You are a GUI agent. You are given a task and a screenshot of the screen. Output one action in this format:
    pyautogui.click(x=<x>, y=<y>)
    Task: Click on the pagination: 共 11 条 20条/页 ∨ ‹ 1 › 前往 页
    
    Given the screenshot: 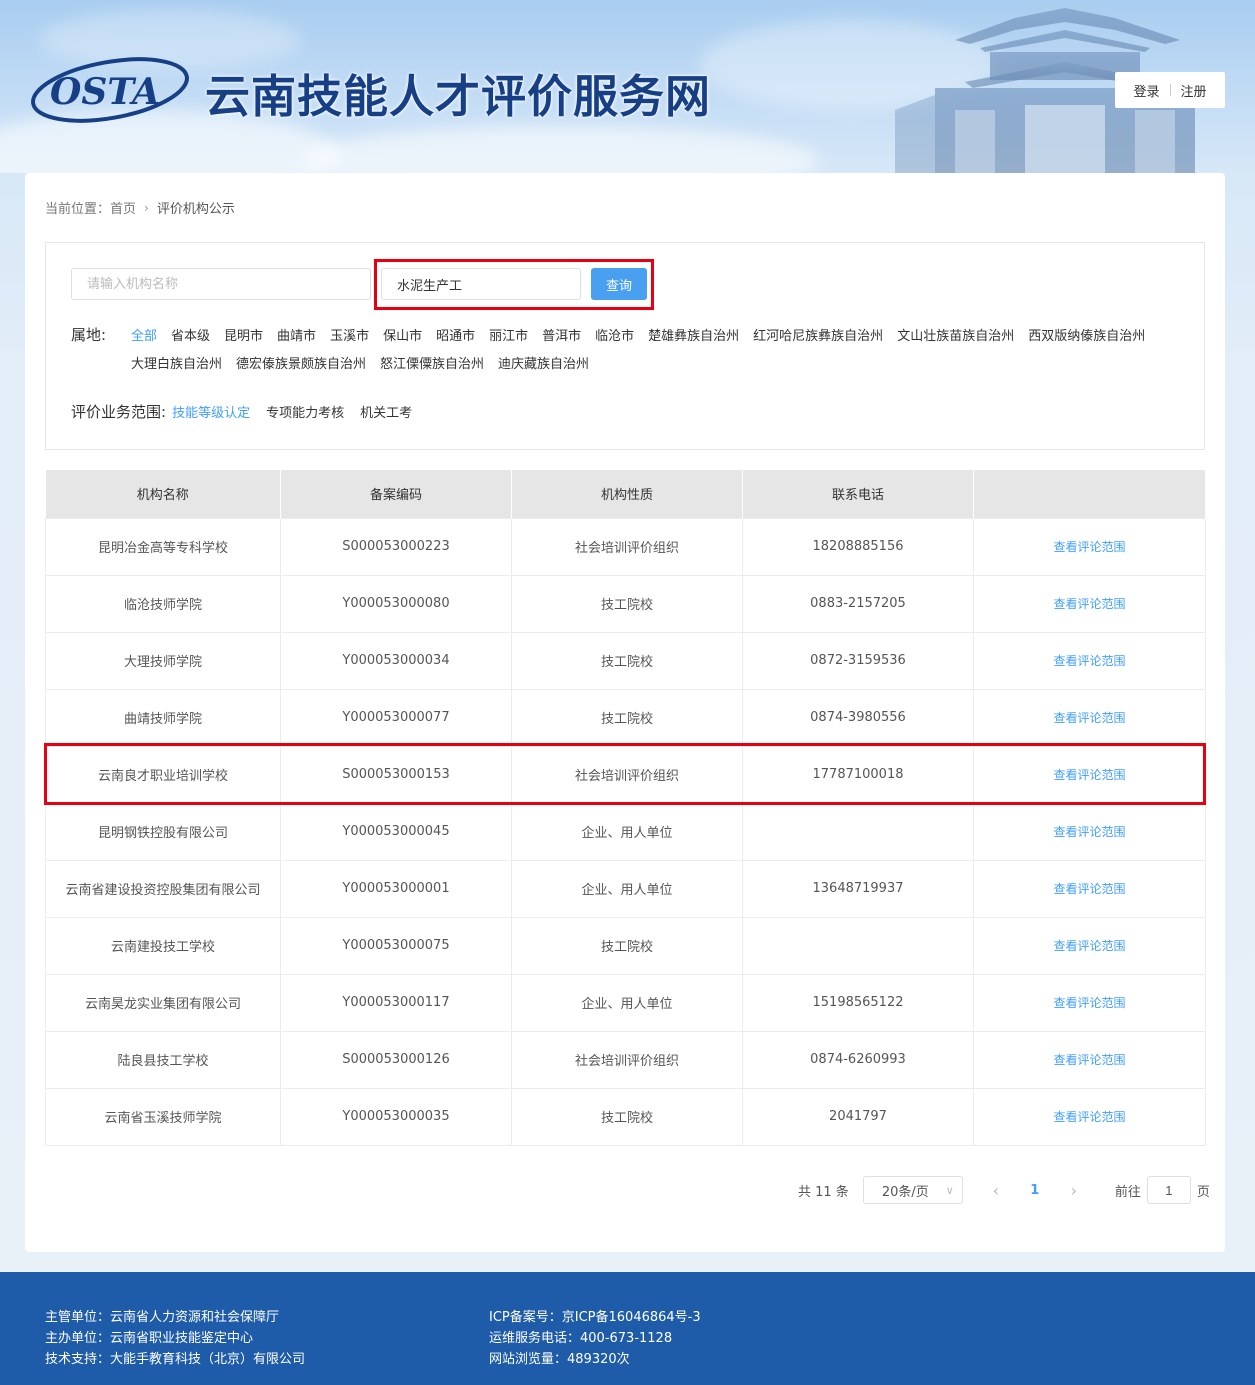 What is the action you would take?
    pyautogui.click(x=1004, y=1190)
    